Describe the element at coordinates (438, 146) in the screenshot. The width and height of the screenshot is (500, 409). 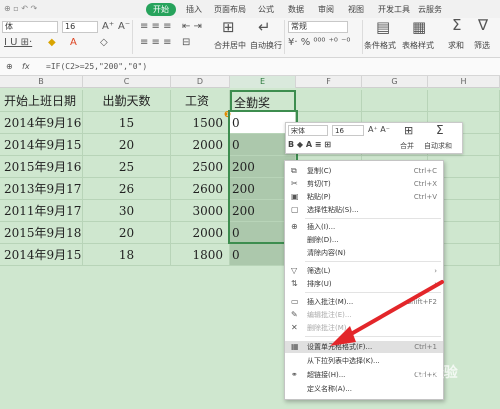
I see `mini-autosum-button: 自动求和` at that location.